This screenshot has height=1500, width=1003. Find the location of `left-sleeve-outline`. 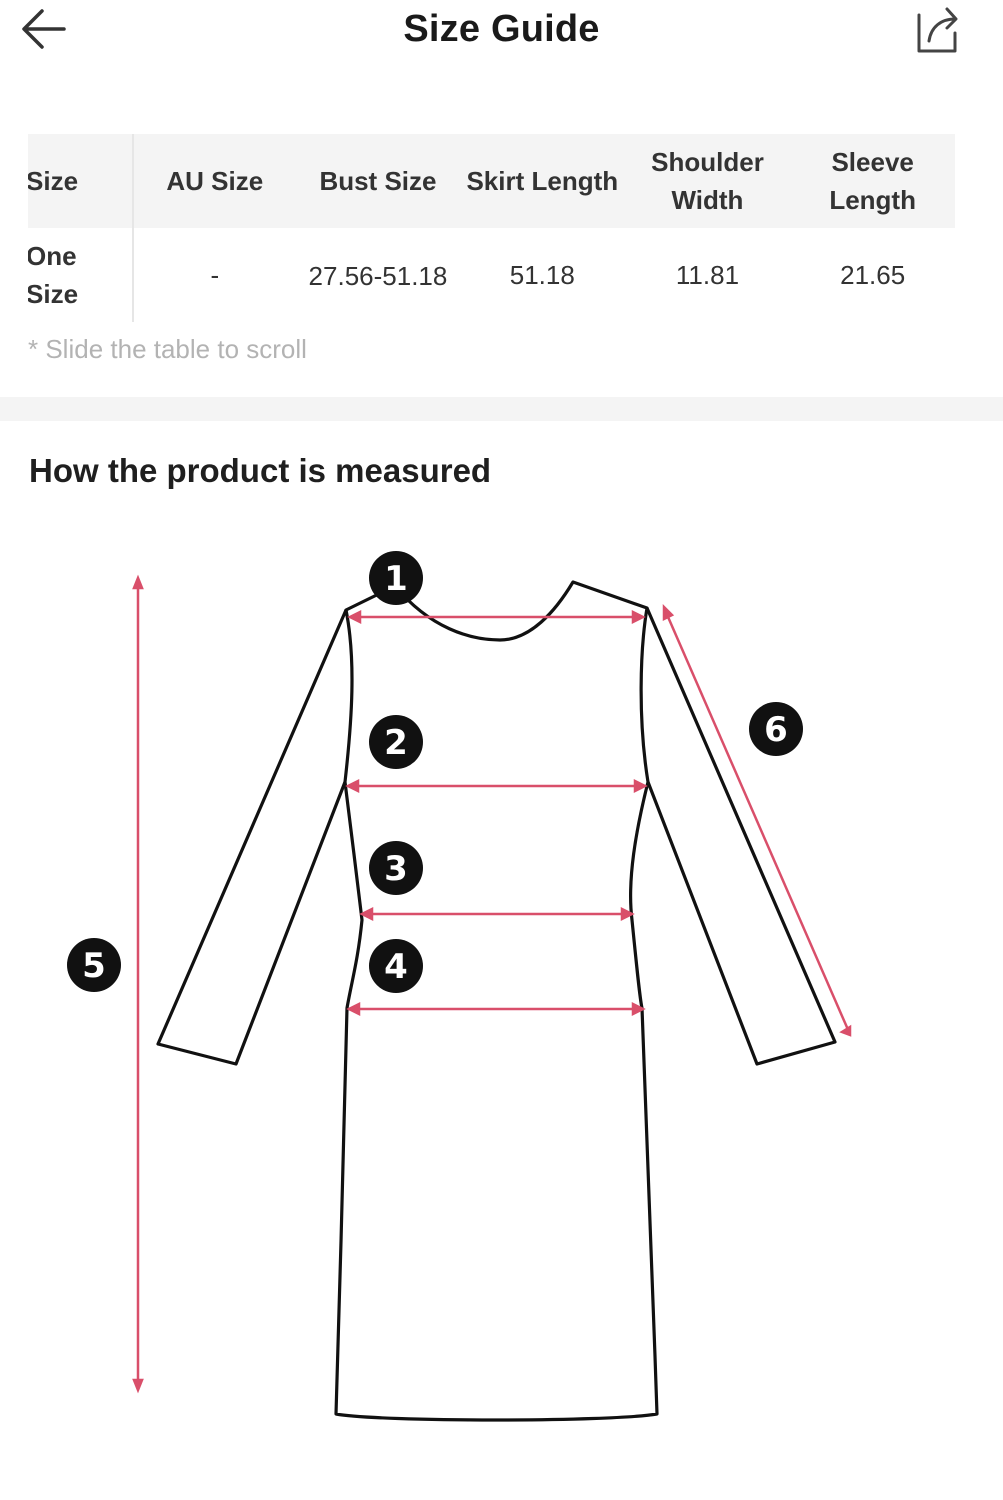

left-sleeve-outline is located at coordinates (252, 837).